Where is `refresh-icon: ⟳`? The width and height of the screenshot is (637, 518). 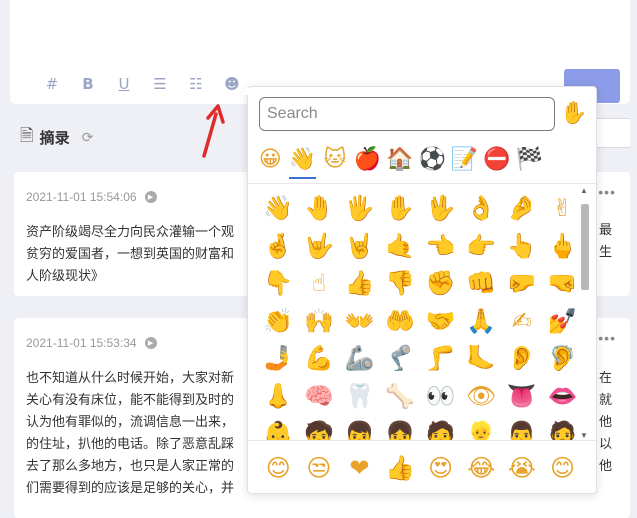
refresh-icon: ⟳ is located at coordinates (88, 138).